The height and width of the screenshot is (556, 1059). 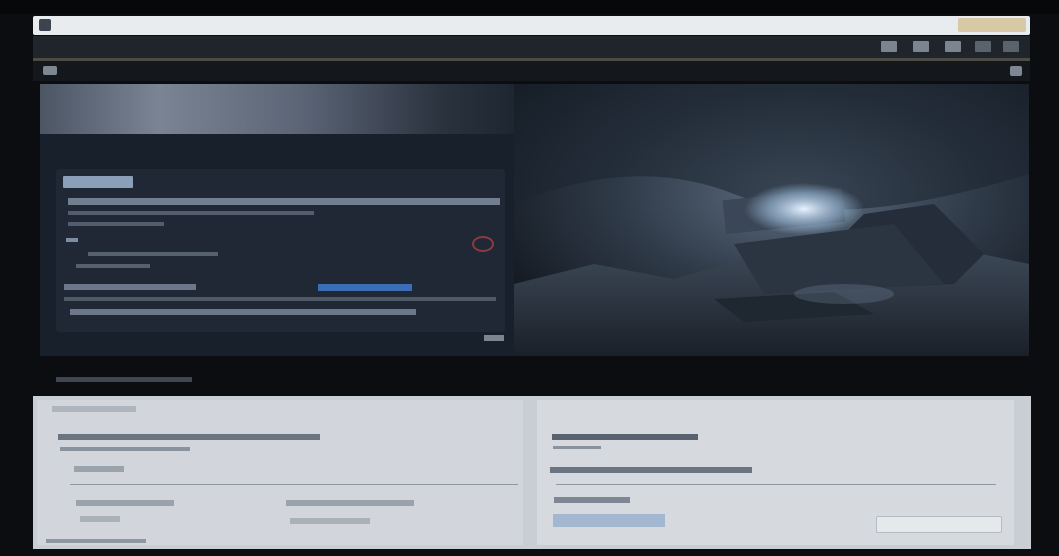 I want to click on rating-icon, so click(x=483, y=244).